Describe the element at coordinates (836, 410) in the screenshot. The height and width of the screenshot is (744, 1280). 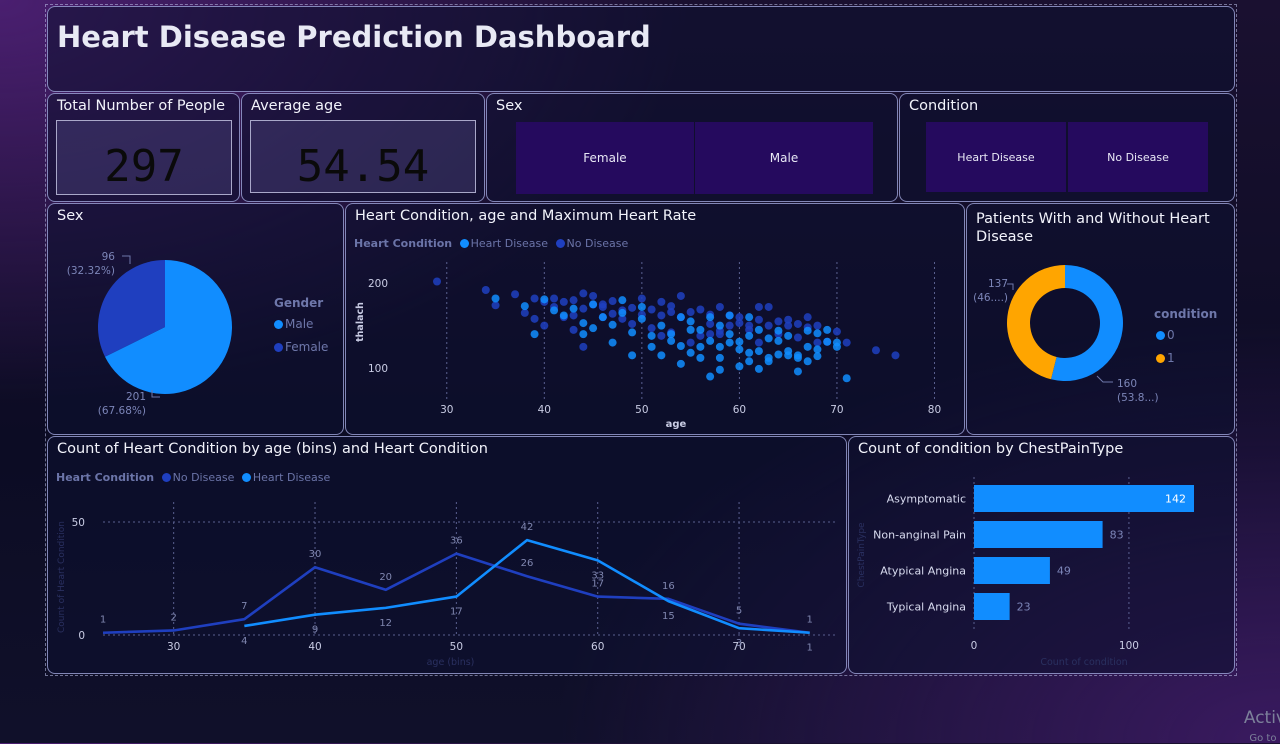
I see `scatter-xtick-70: 70` at that location.